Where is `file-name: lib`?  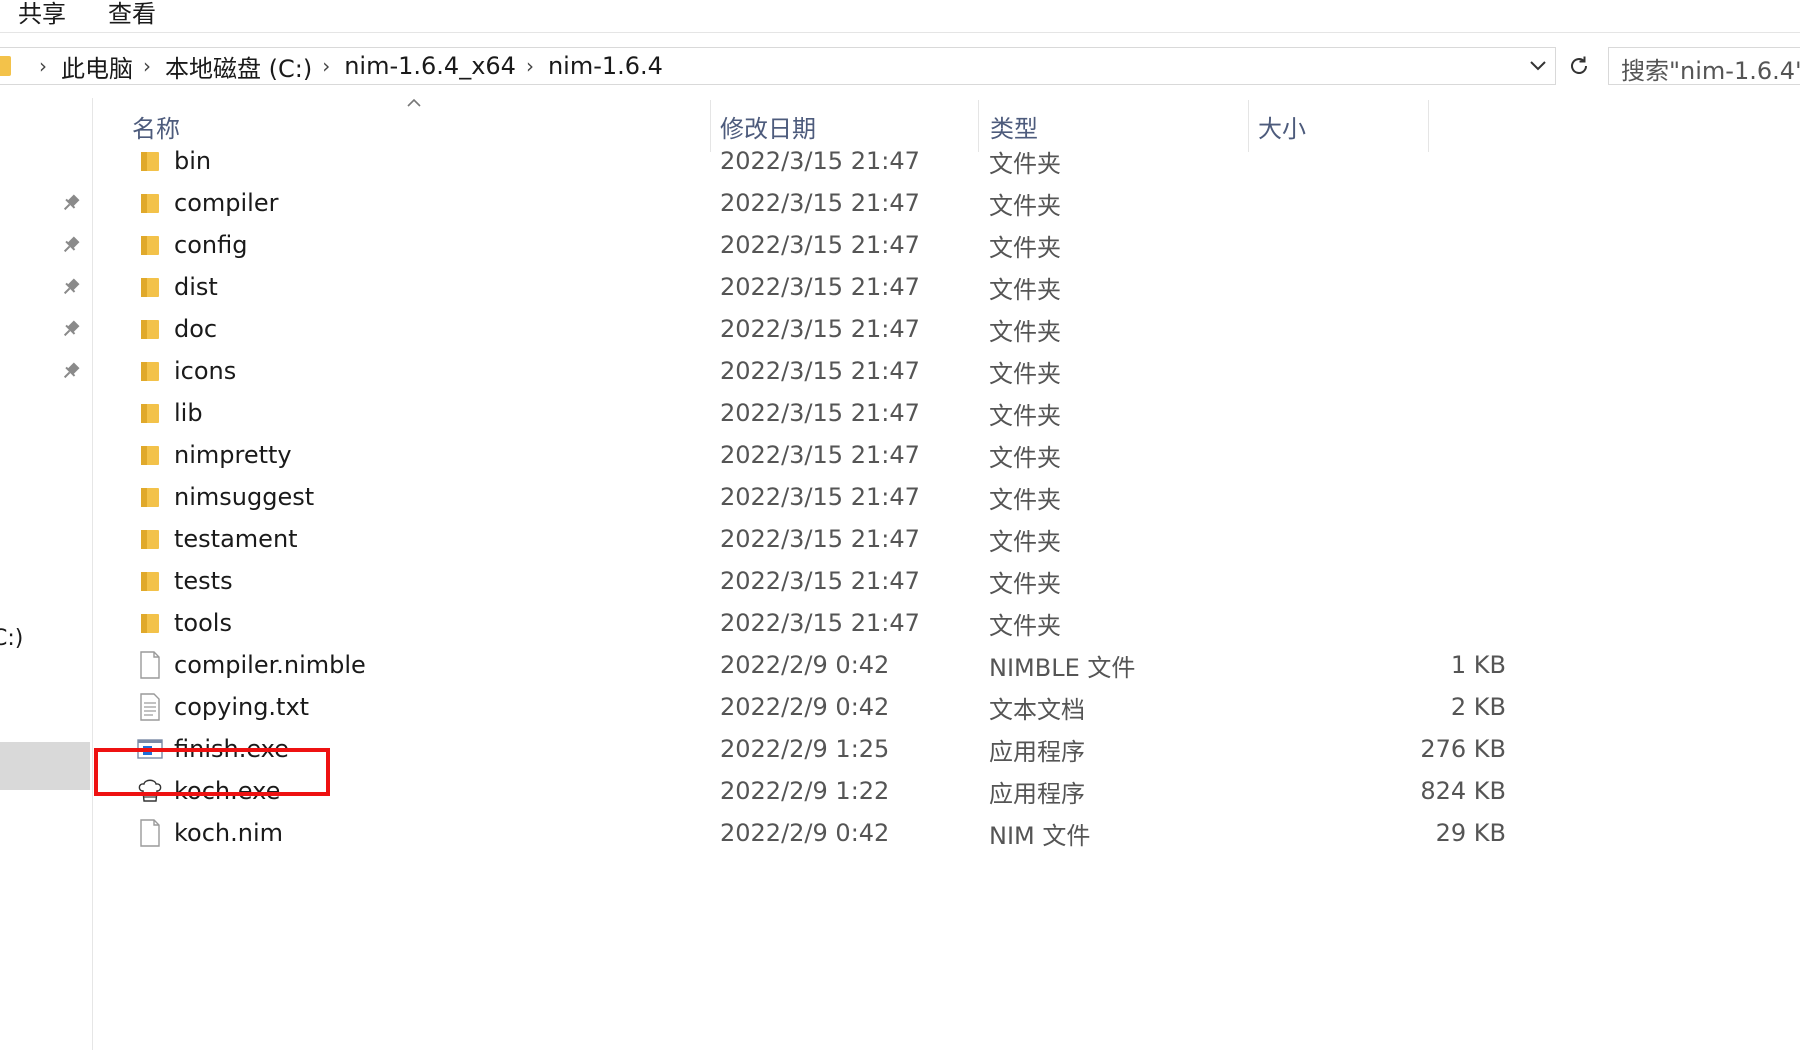
file-name: lib is located at coordinates (188, 413).